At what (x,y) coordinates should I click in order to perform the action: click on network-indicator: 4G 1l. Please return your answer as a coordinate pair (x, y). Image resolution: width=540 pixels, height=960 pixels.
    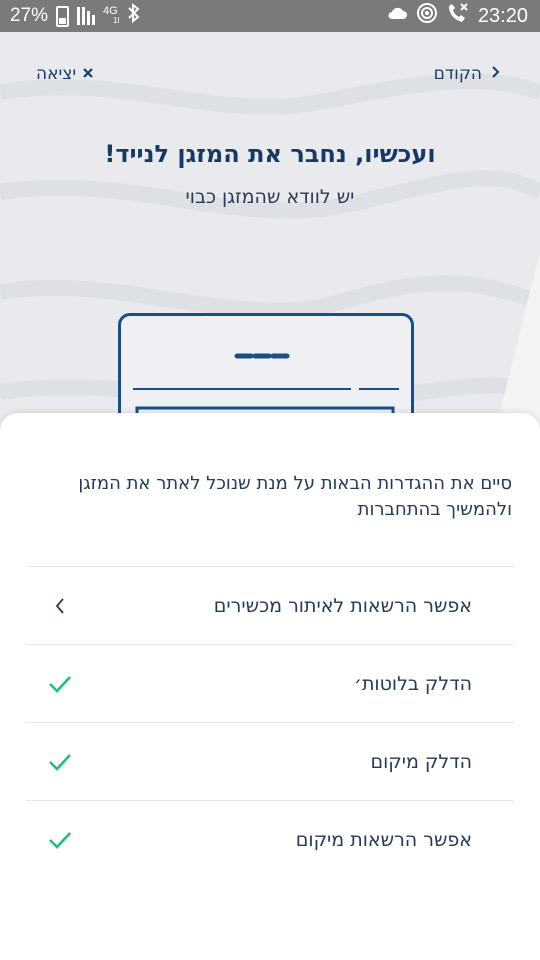
    Looking at the image, I should click on (111, 16).